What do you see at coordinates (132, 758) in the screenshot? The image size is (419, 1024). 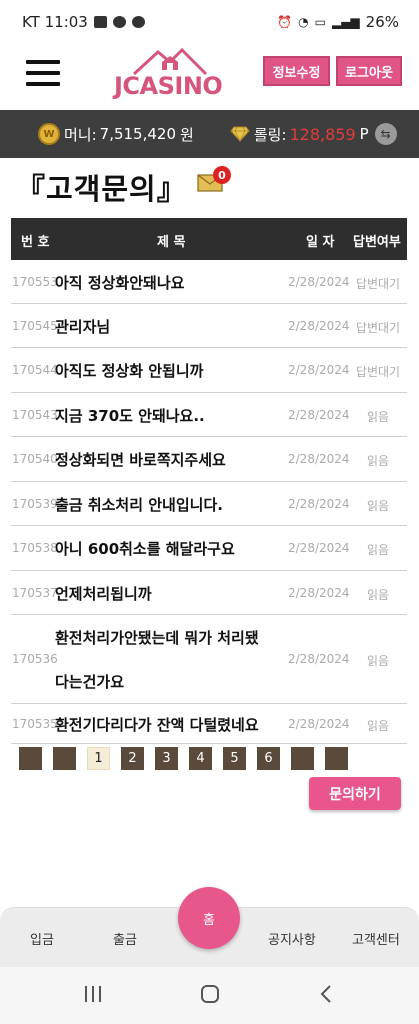 I see `page-2: 2` at bounding box center [132, 758].